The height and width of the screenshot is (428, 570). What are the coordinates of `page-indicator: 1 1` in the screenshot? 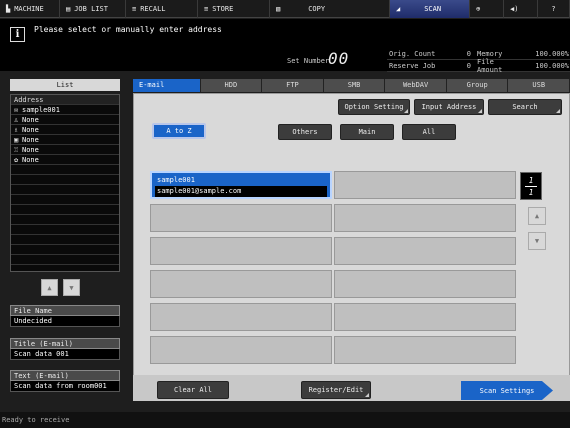 It's located at (531, 186).